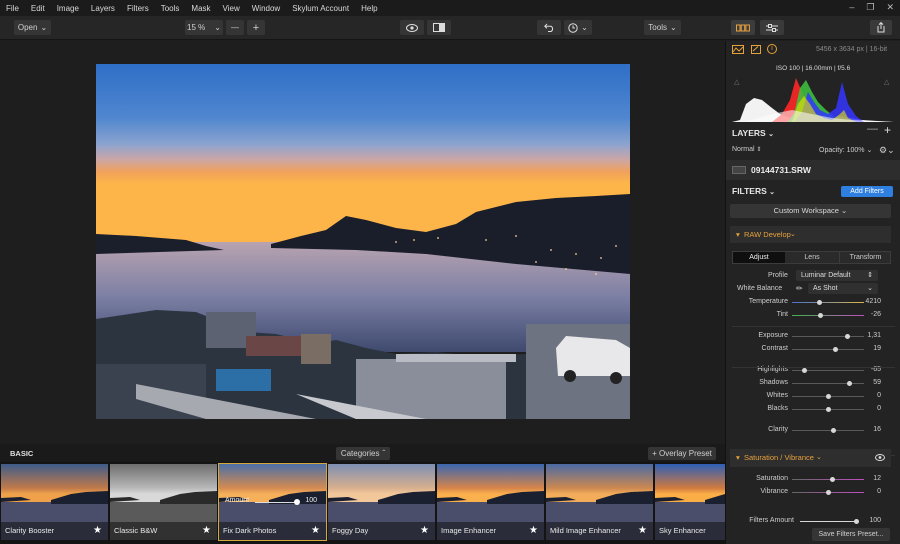  Describe the element at coordinates (743, 27) in the screenshot. I see `layers-view-button` at that location.